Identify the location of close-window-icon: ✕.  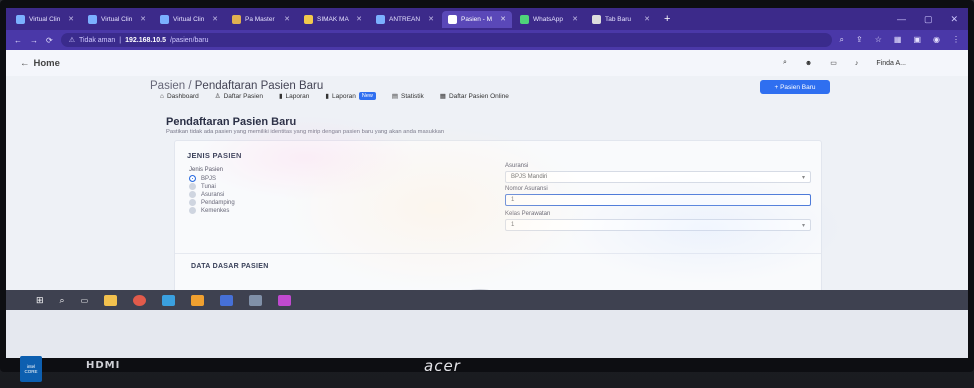
(954, 19).